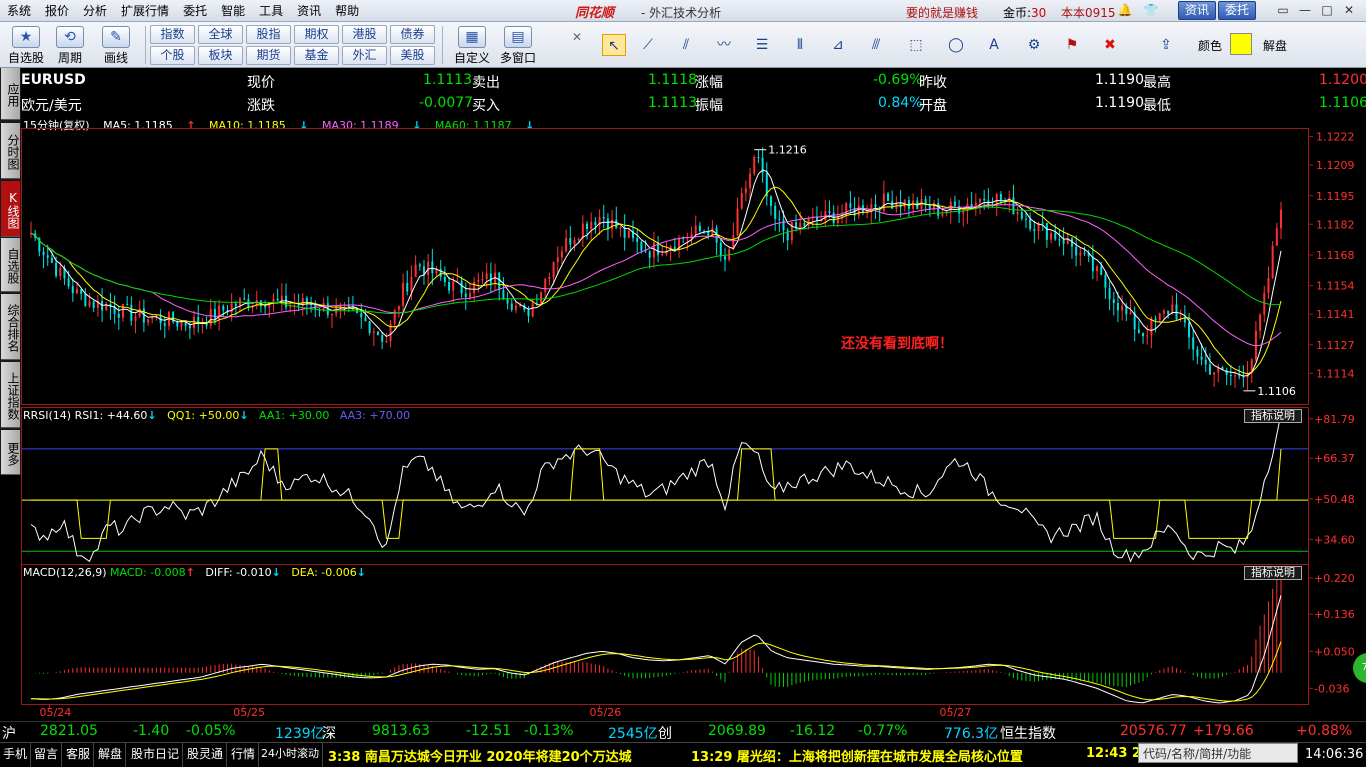 This screenshot has width=1366, height=767. What do you see at coordinates (472, 45) in the screenshot?
I see `custom-button: ▦ 自定义` at bounding box center [472, 45].